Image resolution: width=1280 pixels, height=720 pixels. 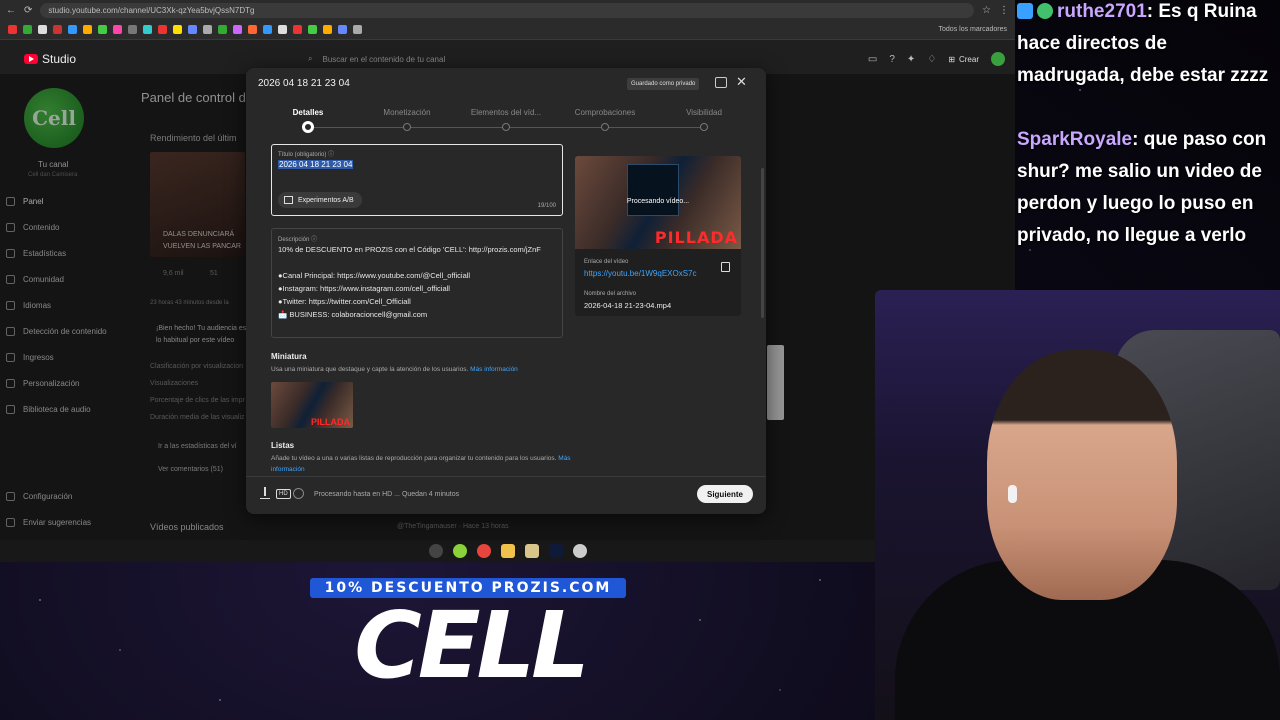 What do you see at coordinates (605, 119) in the screenshot?
I see `step-checks: Comprobaciones` at bounding box center [605, 119].